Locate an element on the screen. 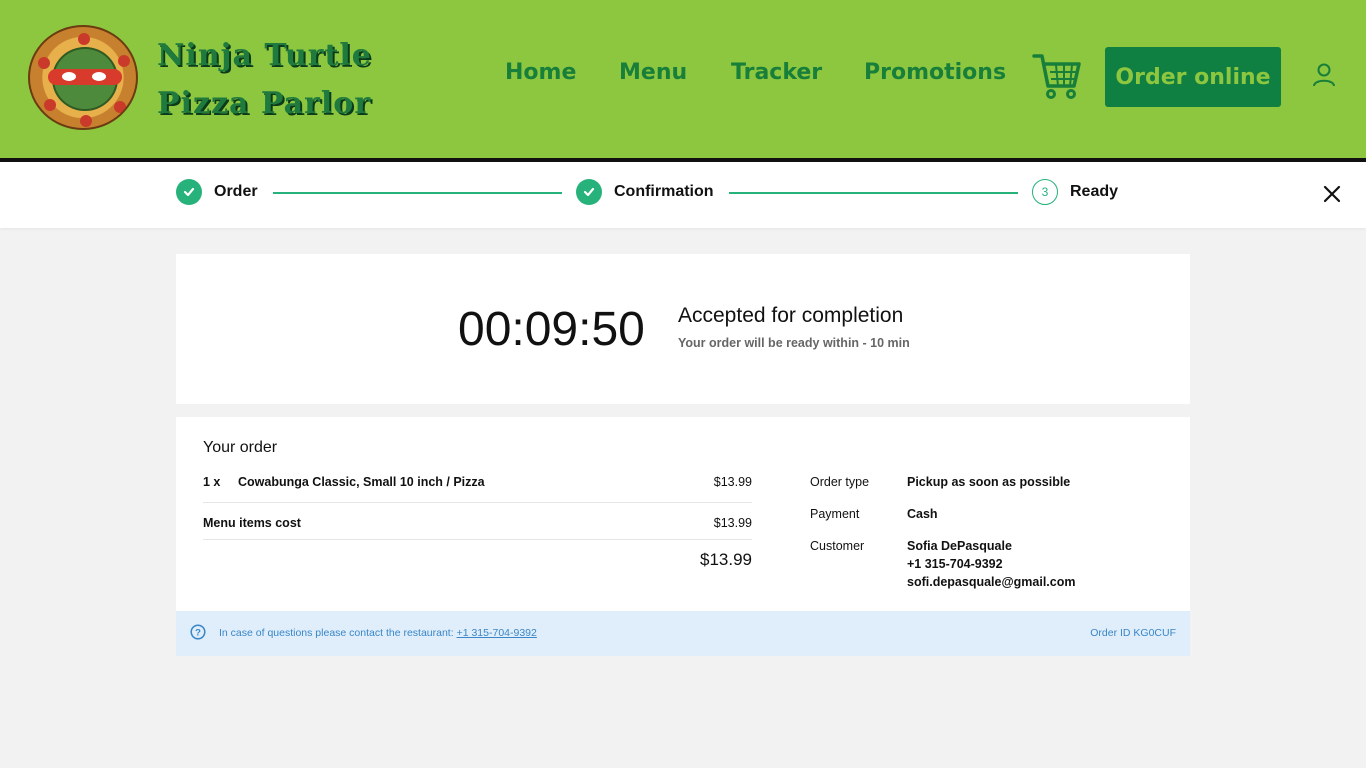 This screenshot has height=768, width=1366. progress-steps: Order Confirmation 3 Ready is located at coordinates (683, 195).